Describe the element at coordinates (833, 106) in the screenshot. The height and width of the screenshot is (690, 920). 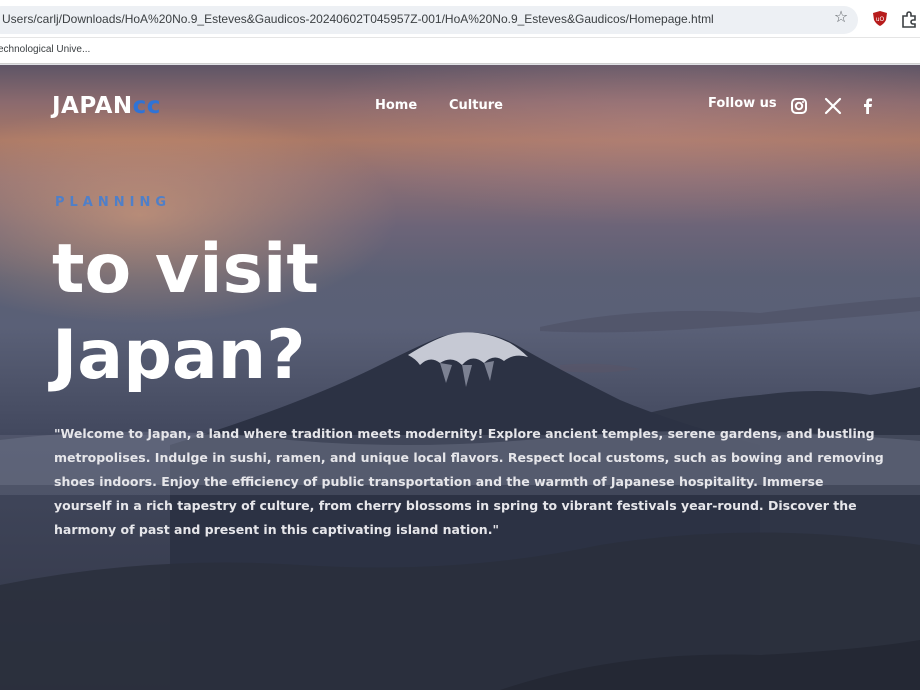
I see `x-icon` at that location.